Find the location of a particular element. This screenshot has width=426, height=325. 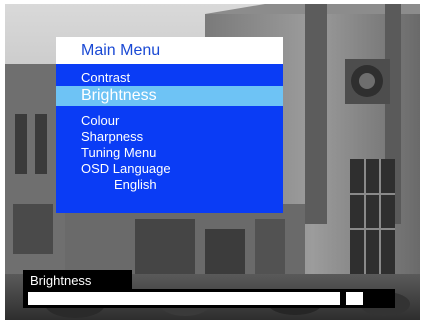

slider-label-box: Brightness is located at coordinates (77, 280).